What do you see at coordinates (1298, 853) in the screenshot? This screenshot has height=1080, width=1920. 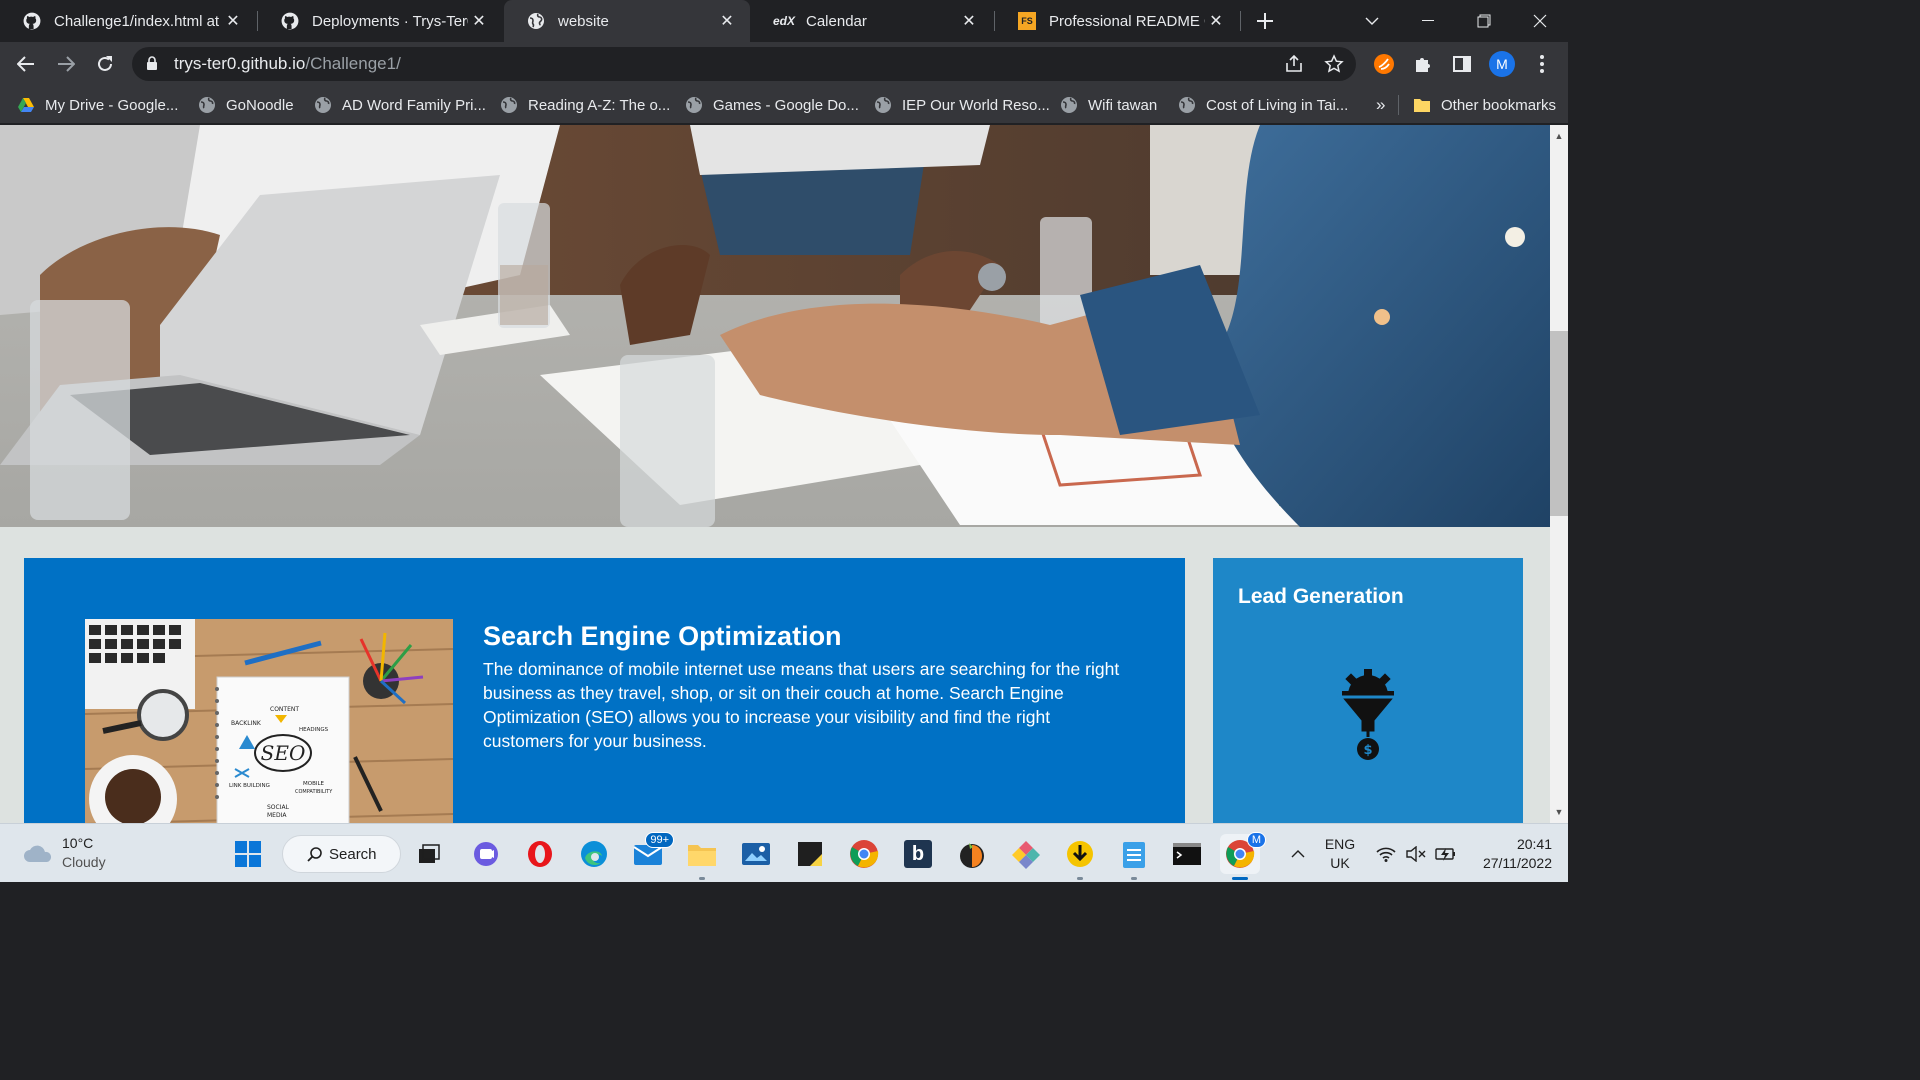 I see `show-hidden-icons-button` at bounding box center [1298, 853].